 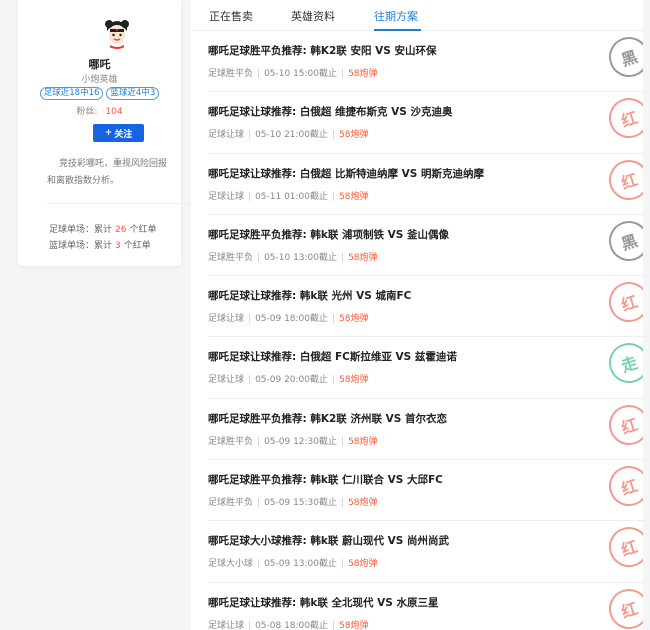 What do you see at coordinates (327, 418) in the screenshot?
I see `item-title: 哪吒足球胜平负推荐: 韩K2联 济州联 VS 首尔衣恋` at bounding box center [327, 418].